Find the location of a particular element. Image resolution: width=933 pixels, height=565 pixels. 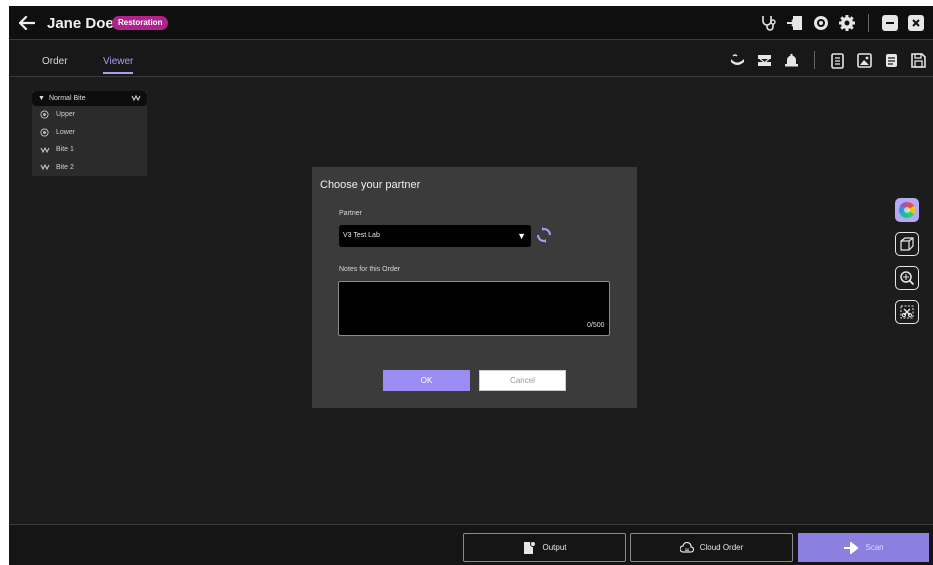

view-toolbar-separator is located at coordinates (814, 60).